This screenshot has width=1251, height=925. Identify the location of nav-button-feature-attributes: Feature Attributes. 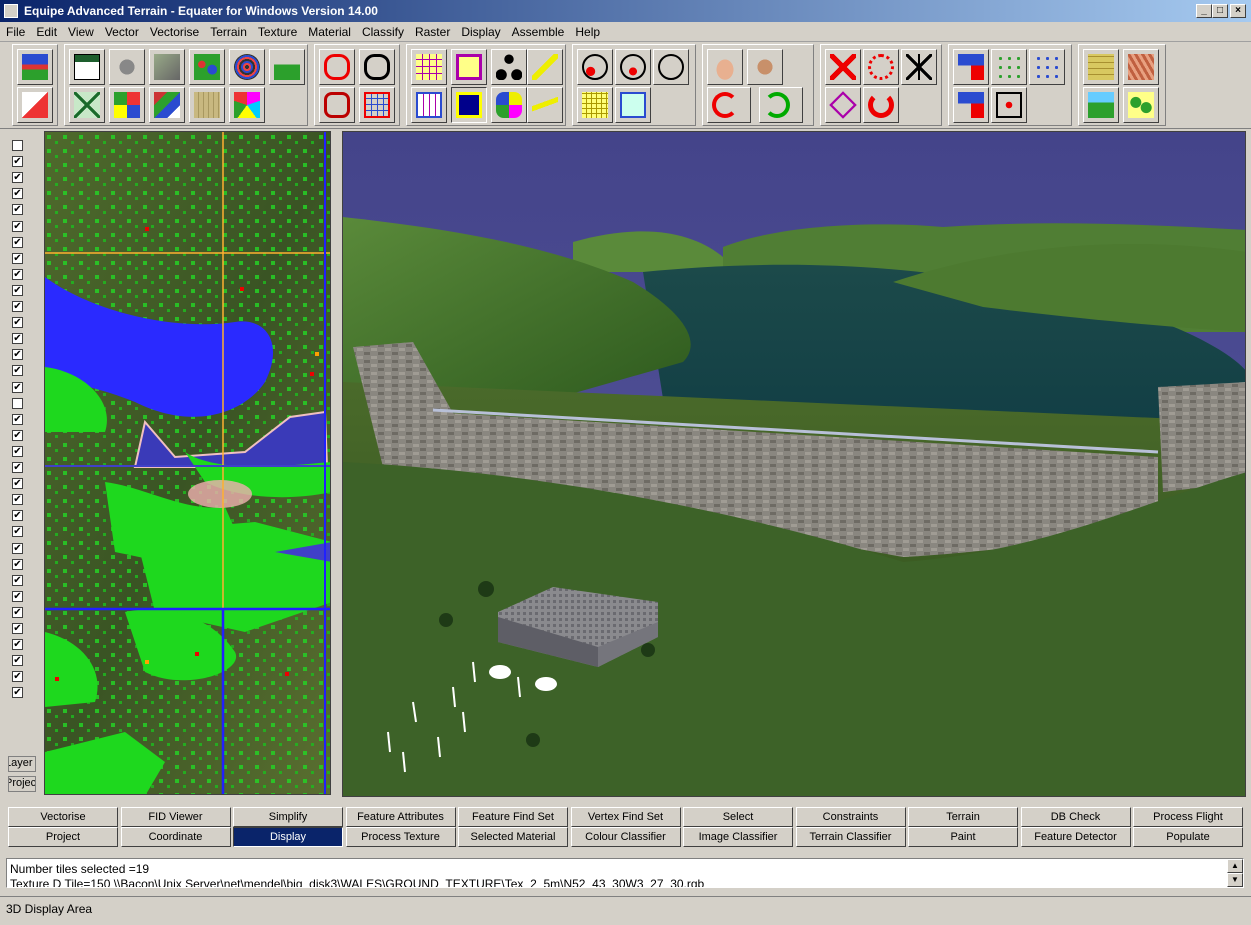
(400, 817).